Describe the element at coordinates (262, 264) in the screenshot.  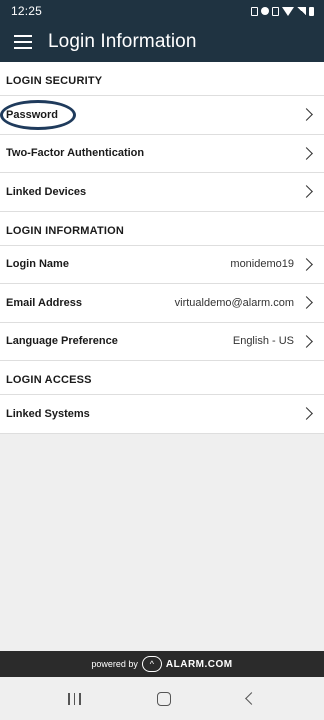
I see `login-name-value: monidemo19` at that location.